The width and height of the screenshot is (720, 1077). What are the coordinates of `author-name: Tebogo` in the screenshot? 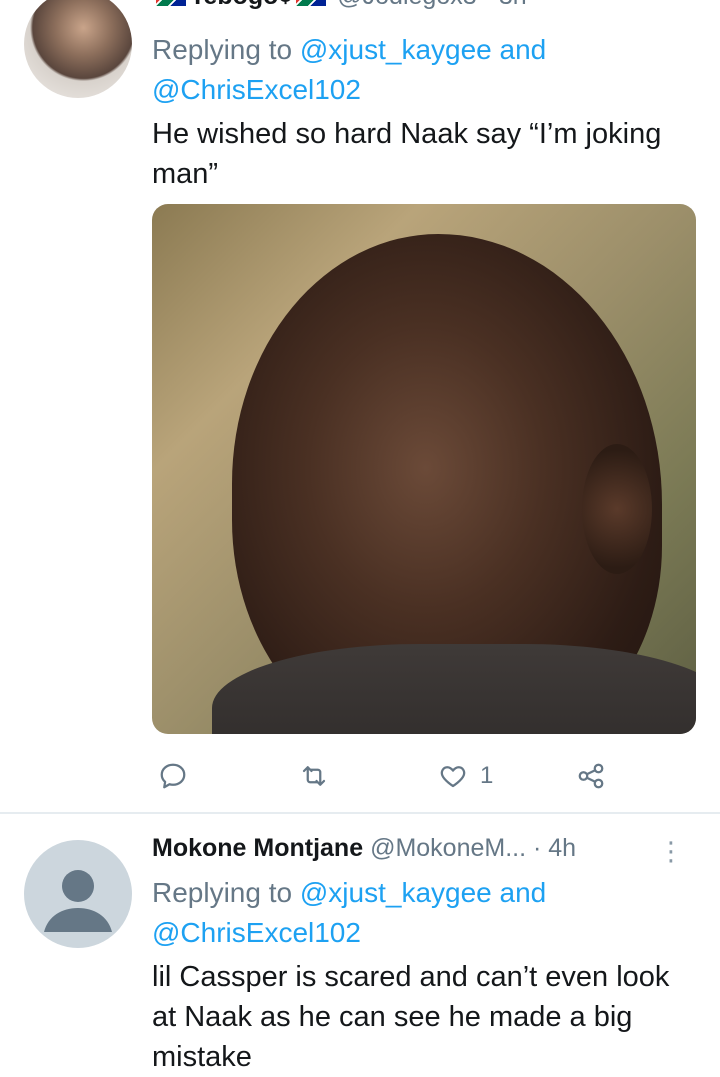 It's located at (234, 5).